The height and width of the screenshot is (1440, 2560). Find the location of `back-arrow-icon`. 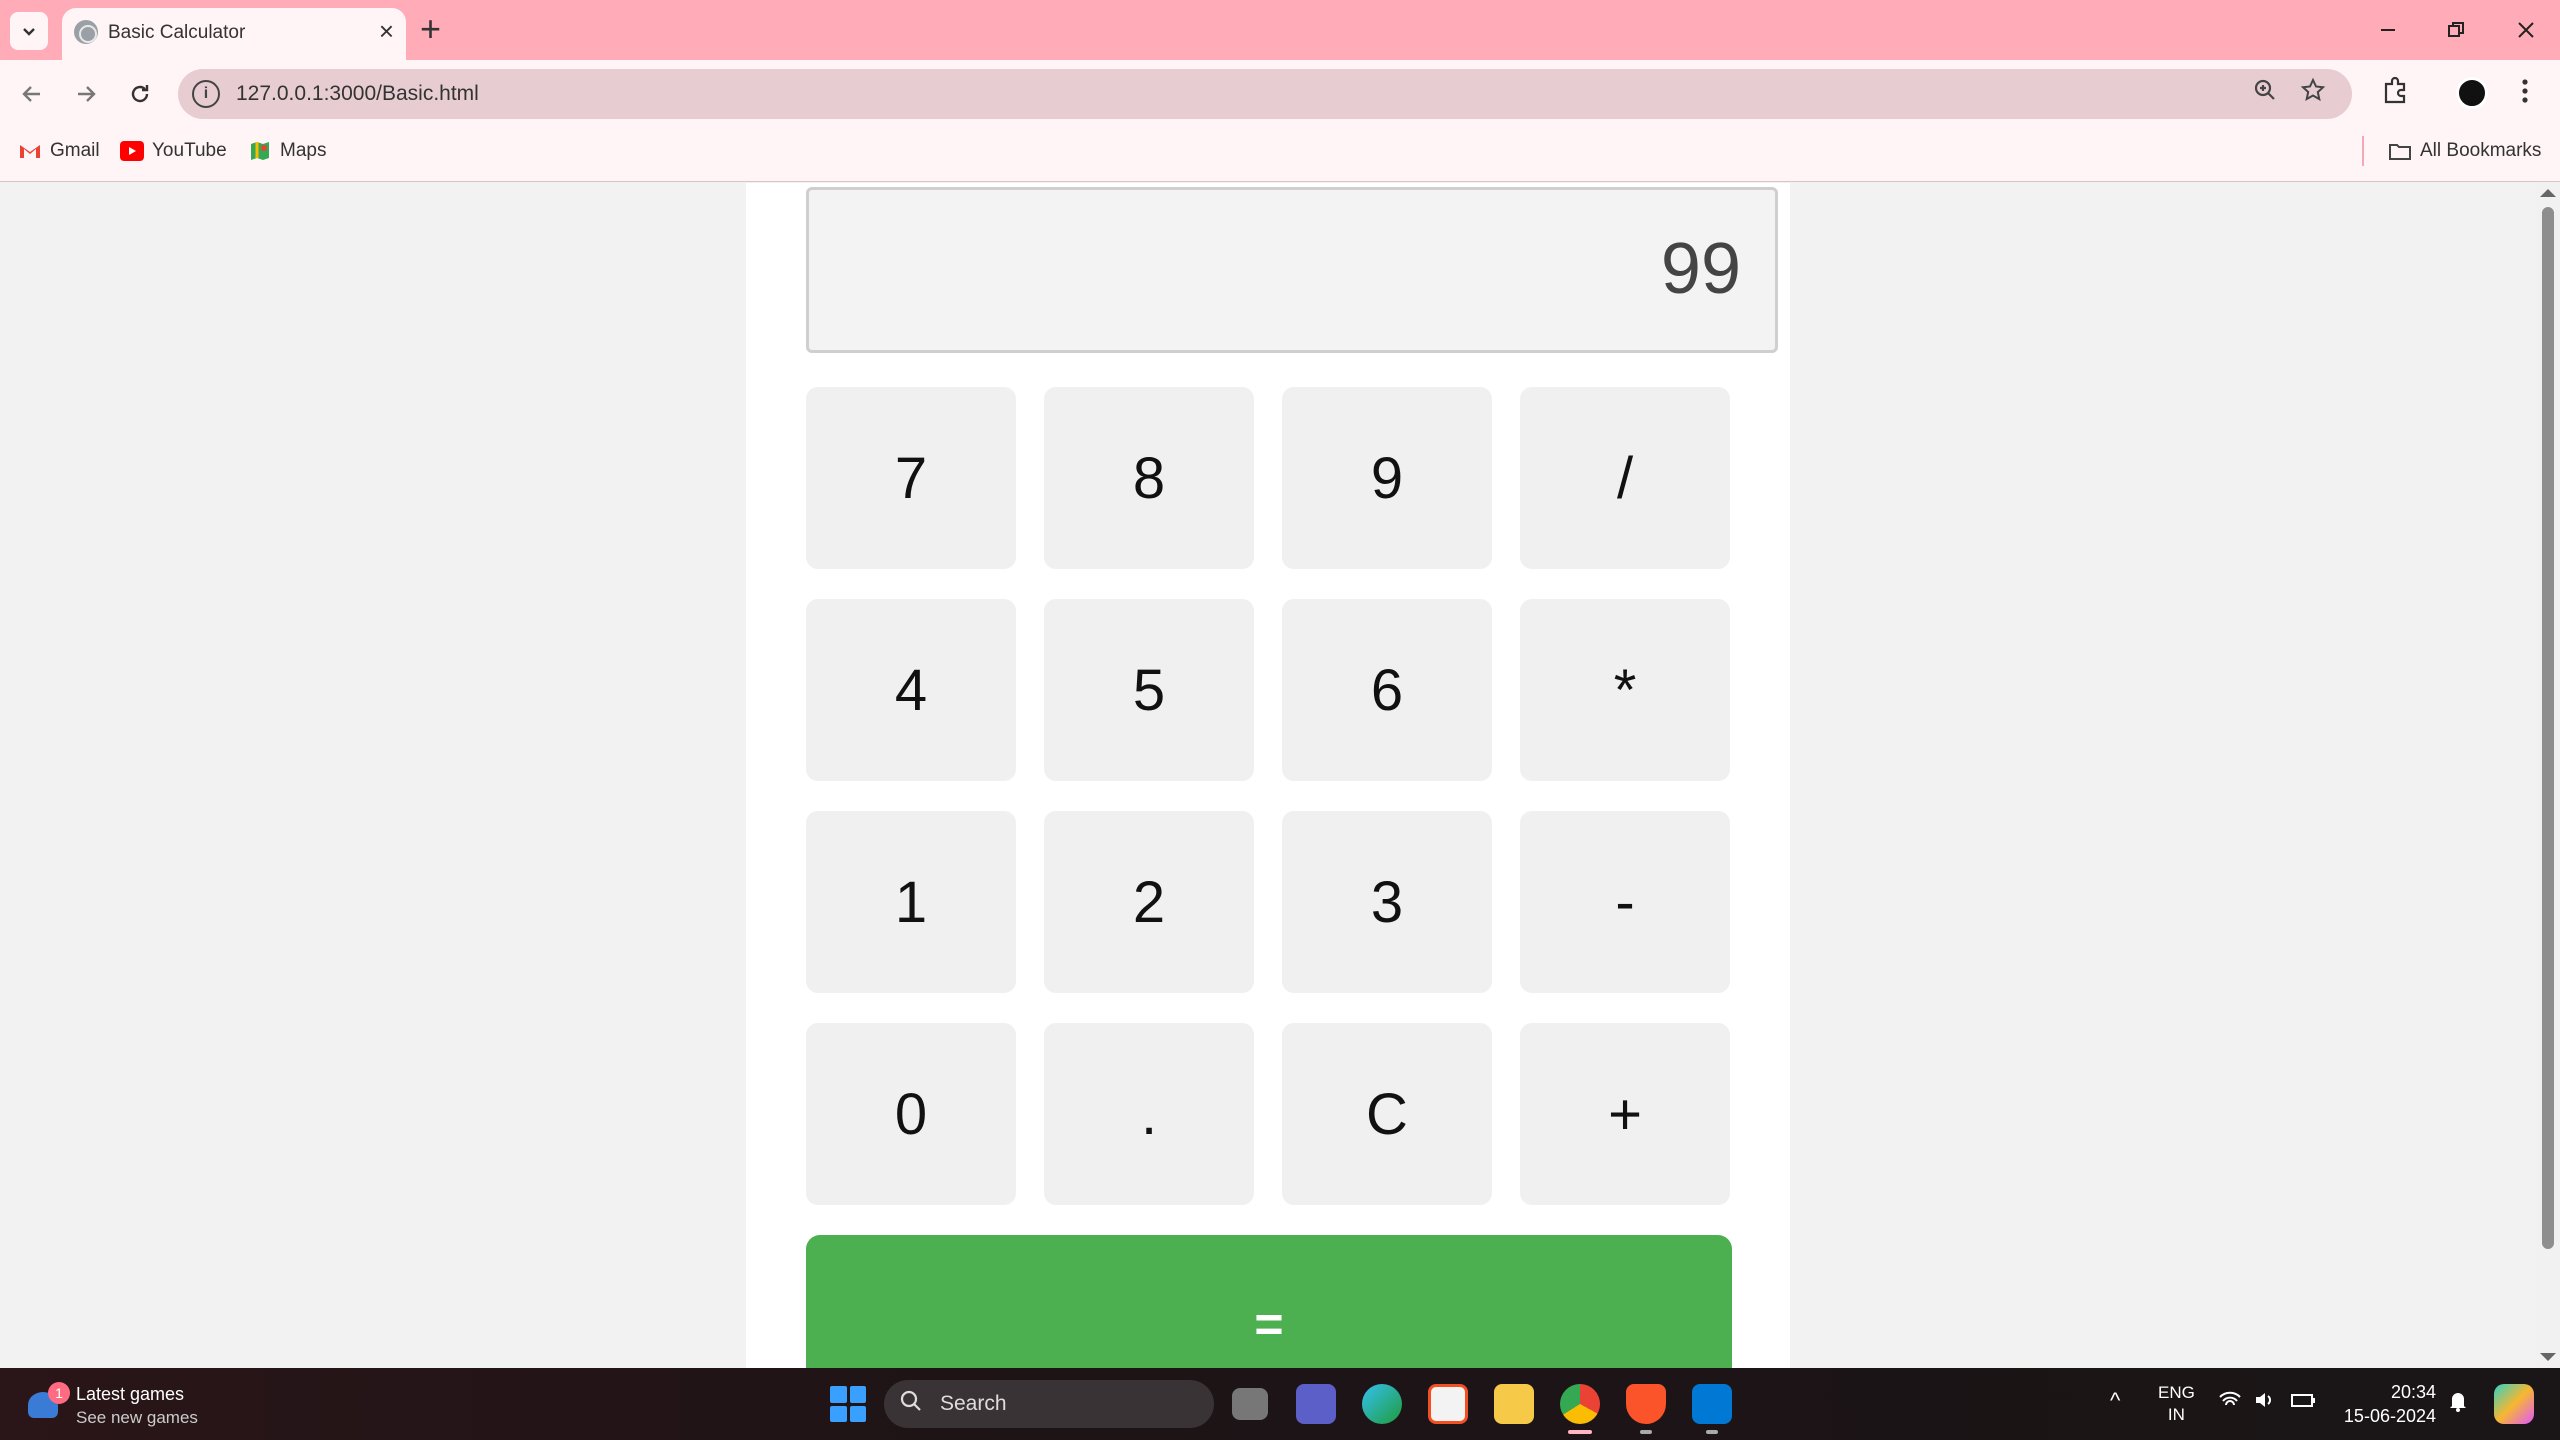

back-arrow-icon is located at coordinates (31, 94).